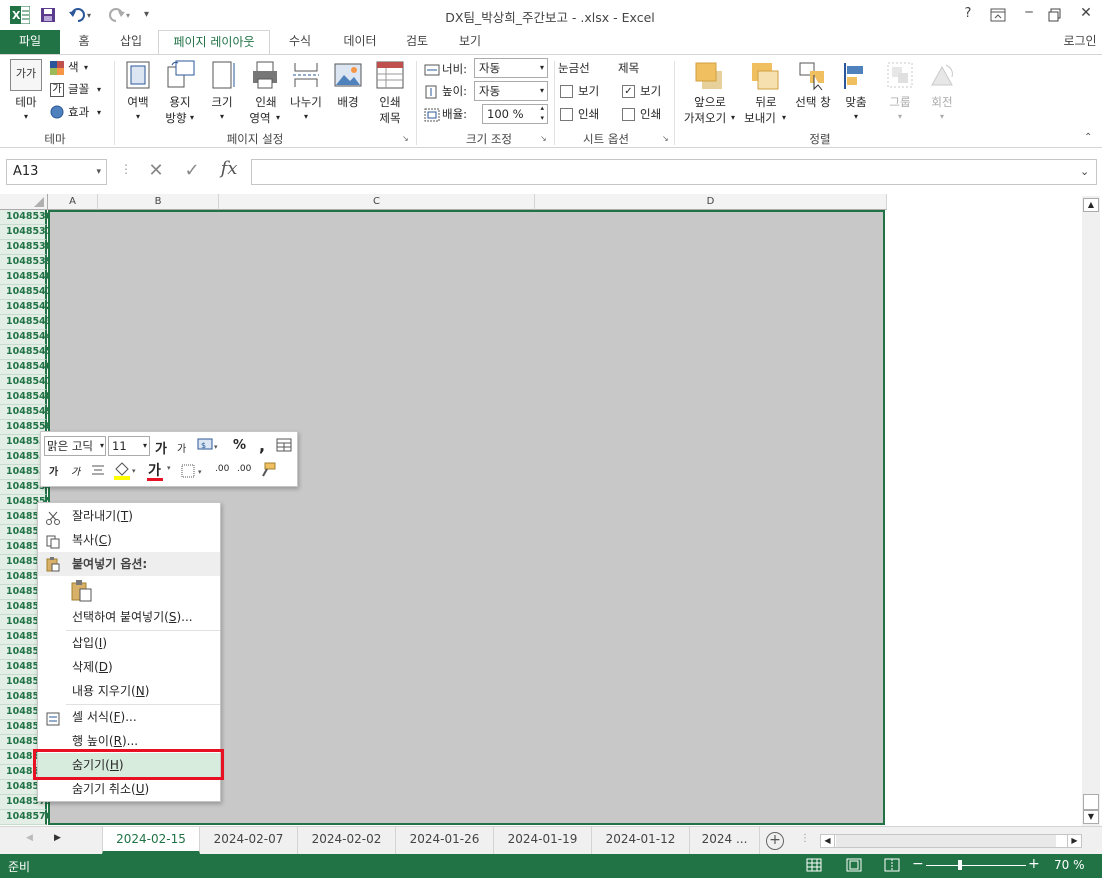 The image size is (1102, 878). Describe the element at coordinates (26, 412) in the screenshot. I see `row-header: 1048549` at that location.